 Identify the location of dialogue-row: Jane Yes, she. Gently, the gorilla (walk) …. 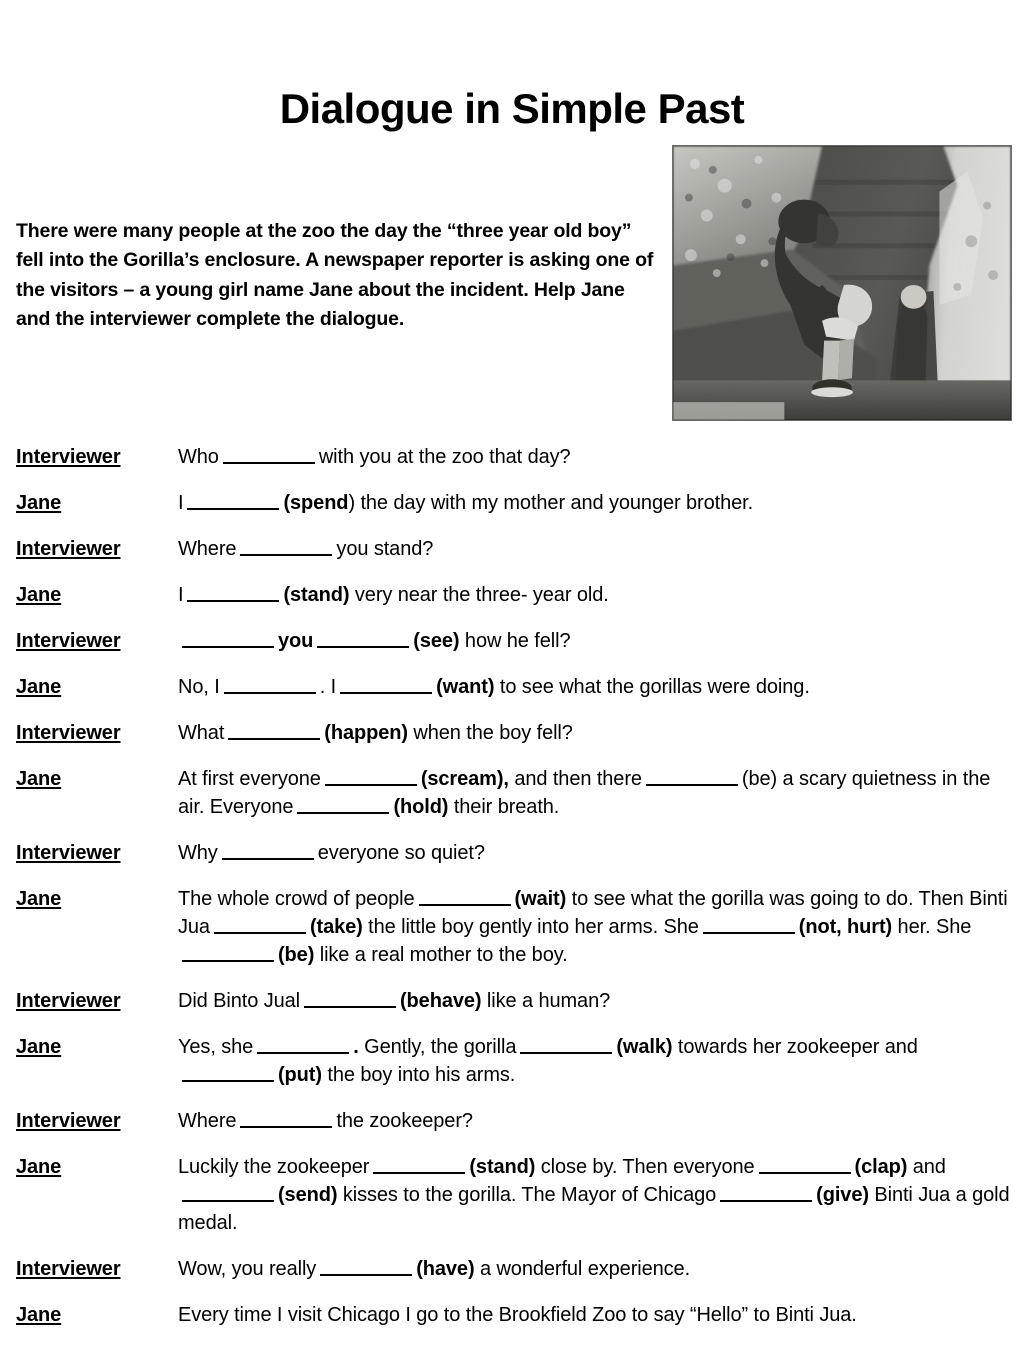
(513, 1070).